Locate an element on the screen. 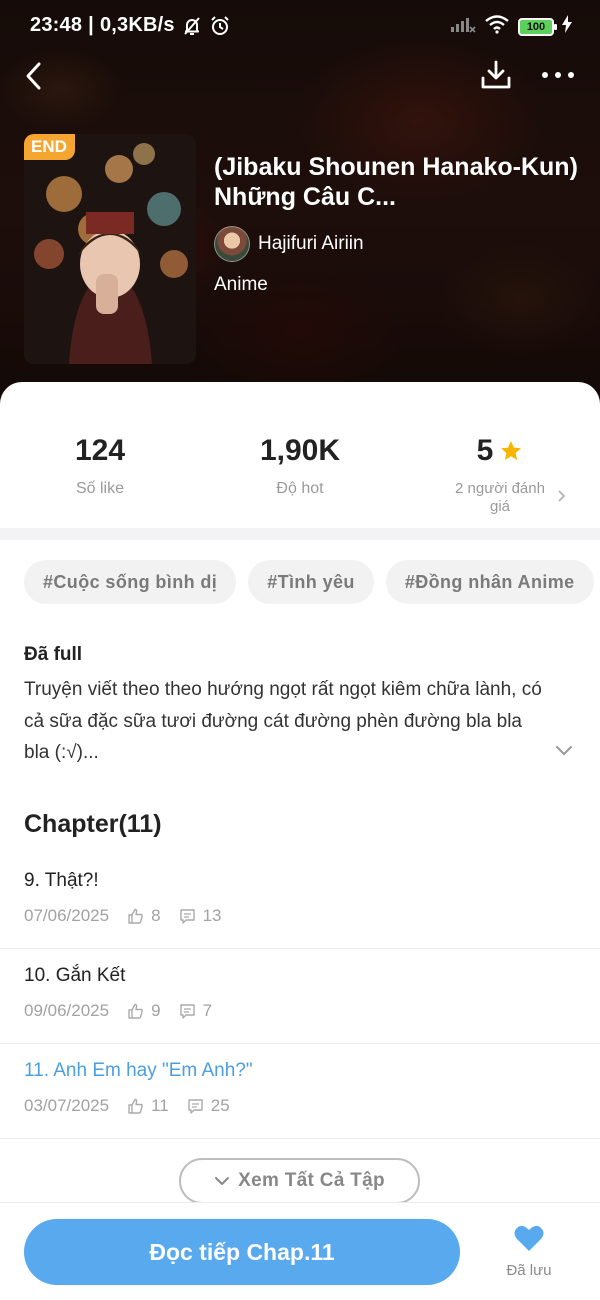 Image resolution: width=600 pixels, height=1300 pixels. battery-icon: 100 is located at coordinates (537, 26).